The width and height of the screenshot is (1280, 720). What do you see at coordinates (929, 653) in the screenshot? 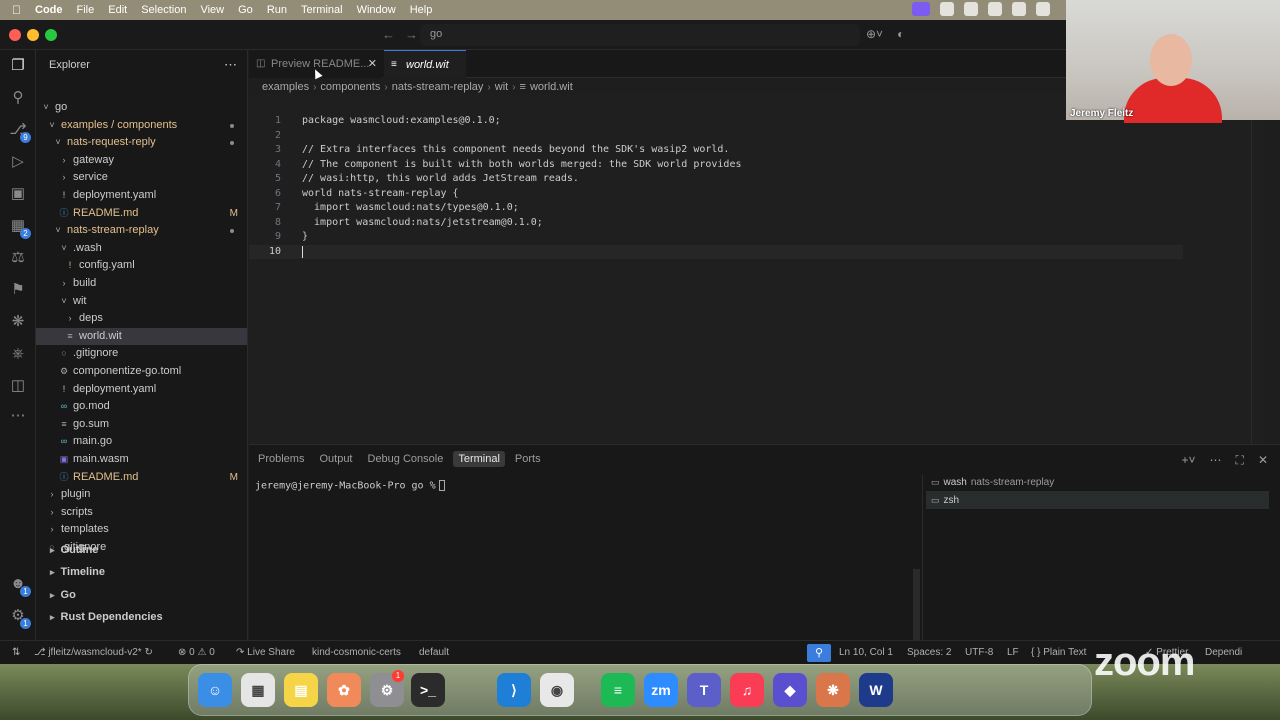
I see `indentation: Spaces: 2` at bounding box center [929, 653].